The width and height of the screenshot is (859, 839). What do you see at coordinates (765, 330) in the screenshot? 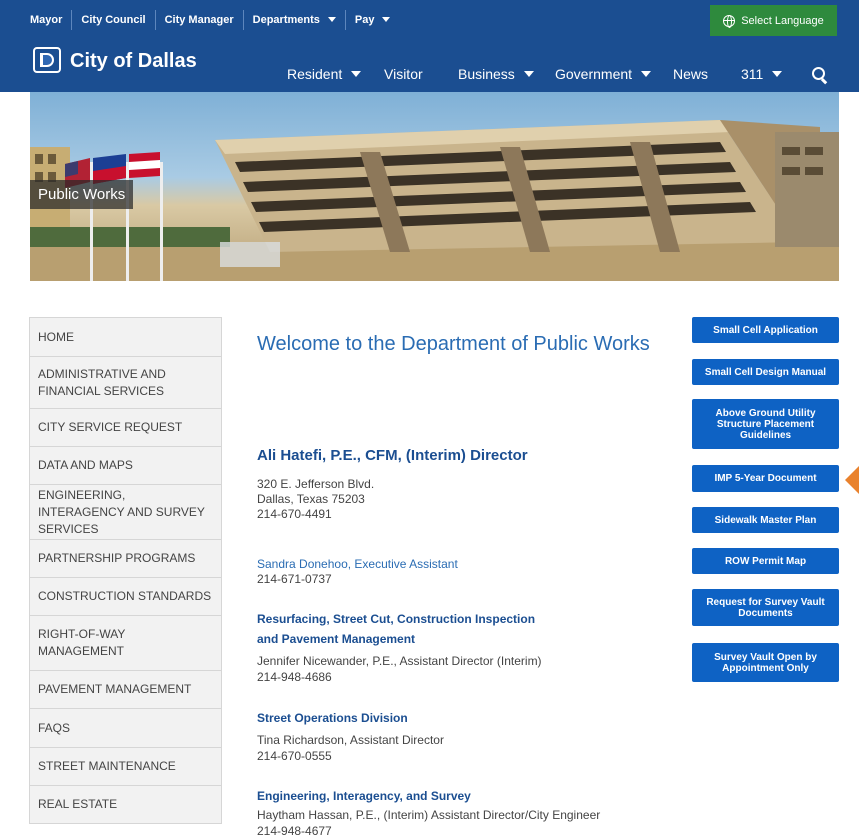
I see `small-cell-application-button: Small Cell Application` at bounding box center [765, 330].